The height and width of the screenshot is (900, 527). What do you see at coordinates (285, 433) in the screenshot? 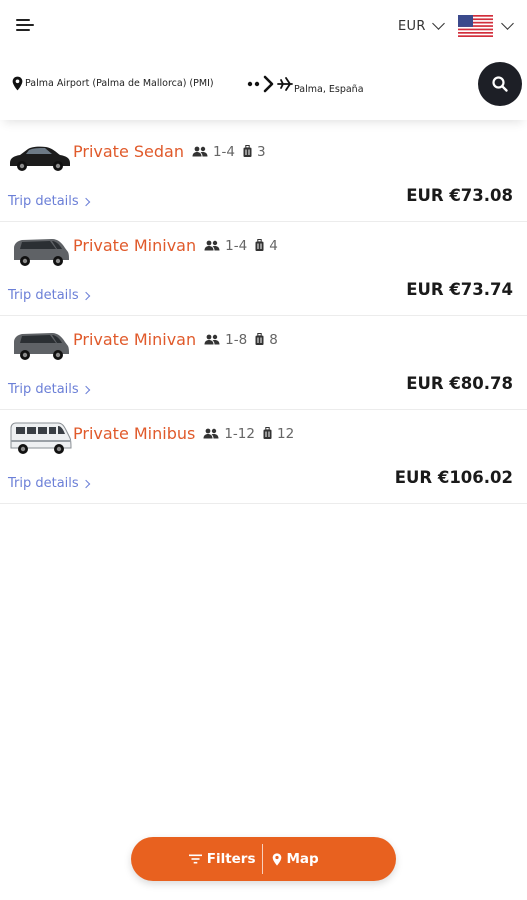
I see `luggage-count: 12` at bounding box center [285, 433].